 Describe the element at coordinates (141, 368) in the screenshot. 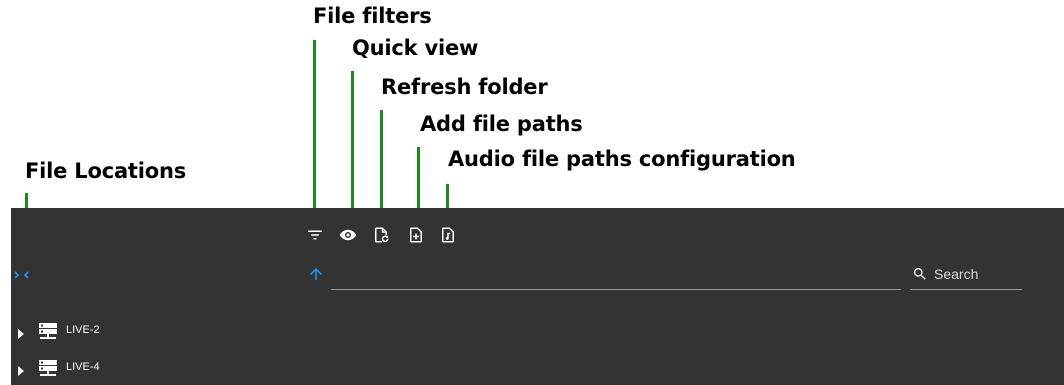

I see `tree-item: LIVE-4` at that location.